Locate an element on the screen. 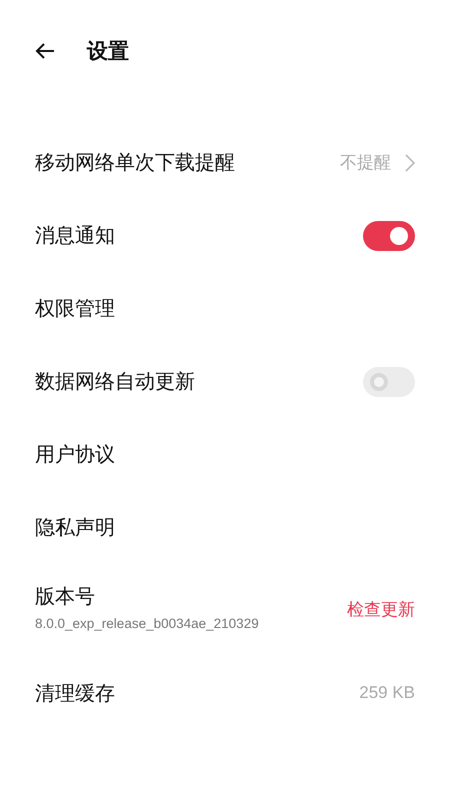 The width and height of the screenshot is (450, 800). settings-row: 清理缓存 259 KB is located at coordinates (225, 693).